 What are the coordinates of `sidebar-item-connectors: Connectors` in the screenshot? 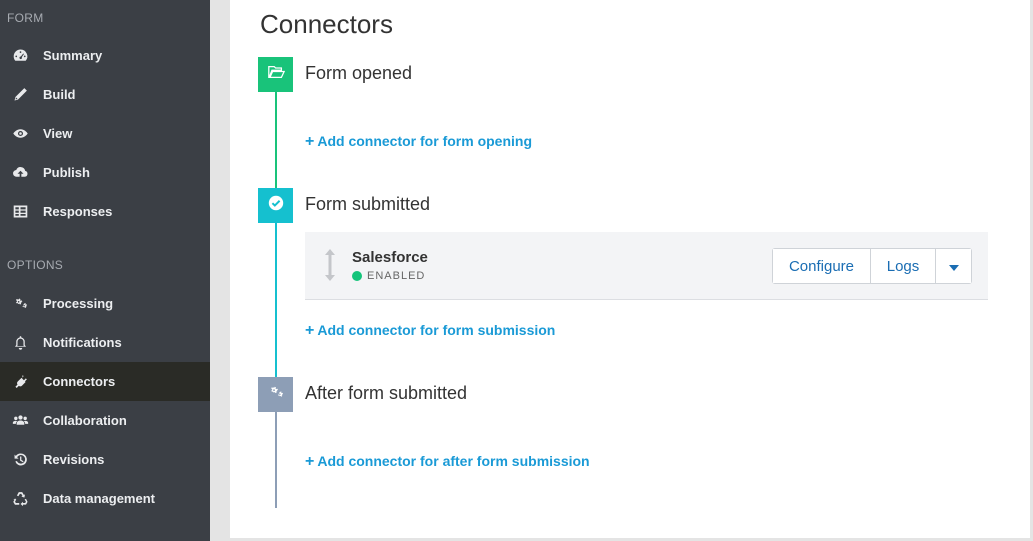 It's located at (105, 381).